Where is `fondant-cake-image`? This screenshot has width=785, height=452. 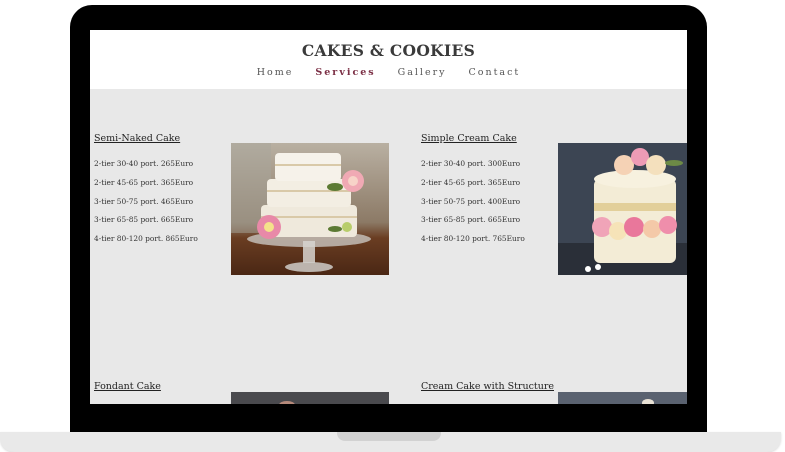
fondant-cake-image is located at coordinates (310, 398).